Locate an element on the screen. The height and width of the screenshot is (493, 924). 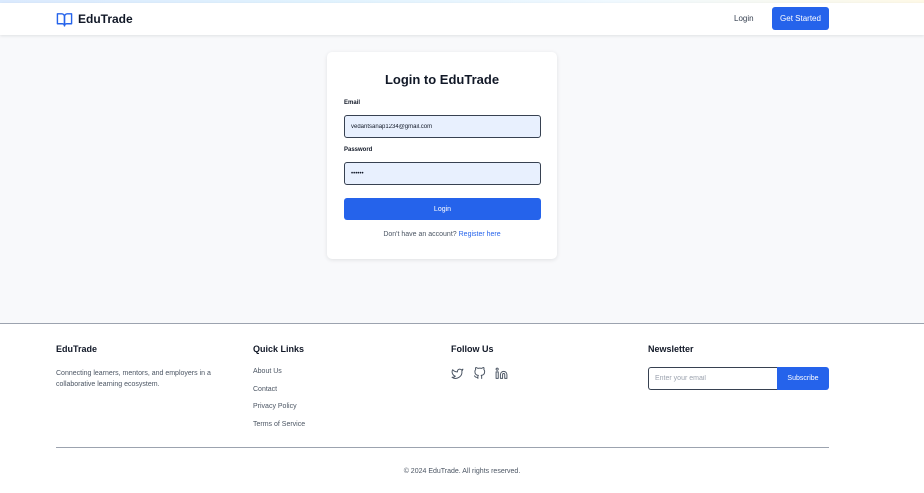
password-field is located at coordinates (442, 173).